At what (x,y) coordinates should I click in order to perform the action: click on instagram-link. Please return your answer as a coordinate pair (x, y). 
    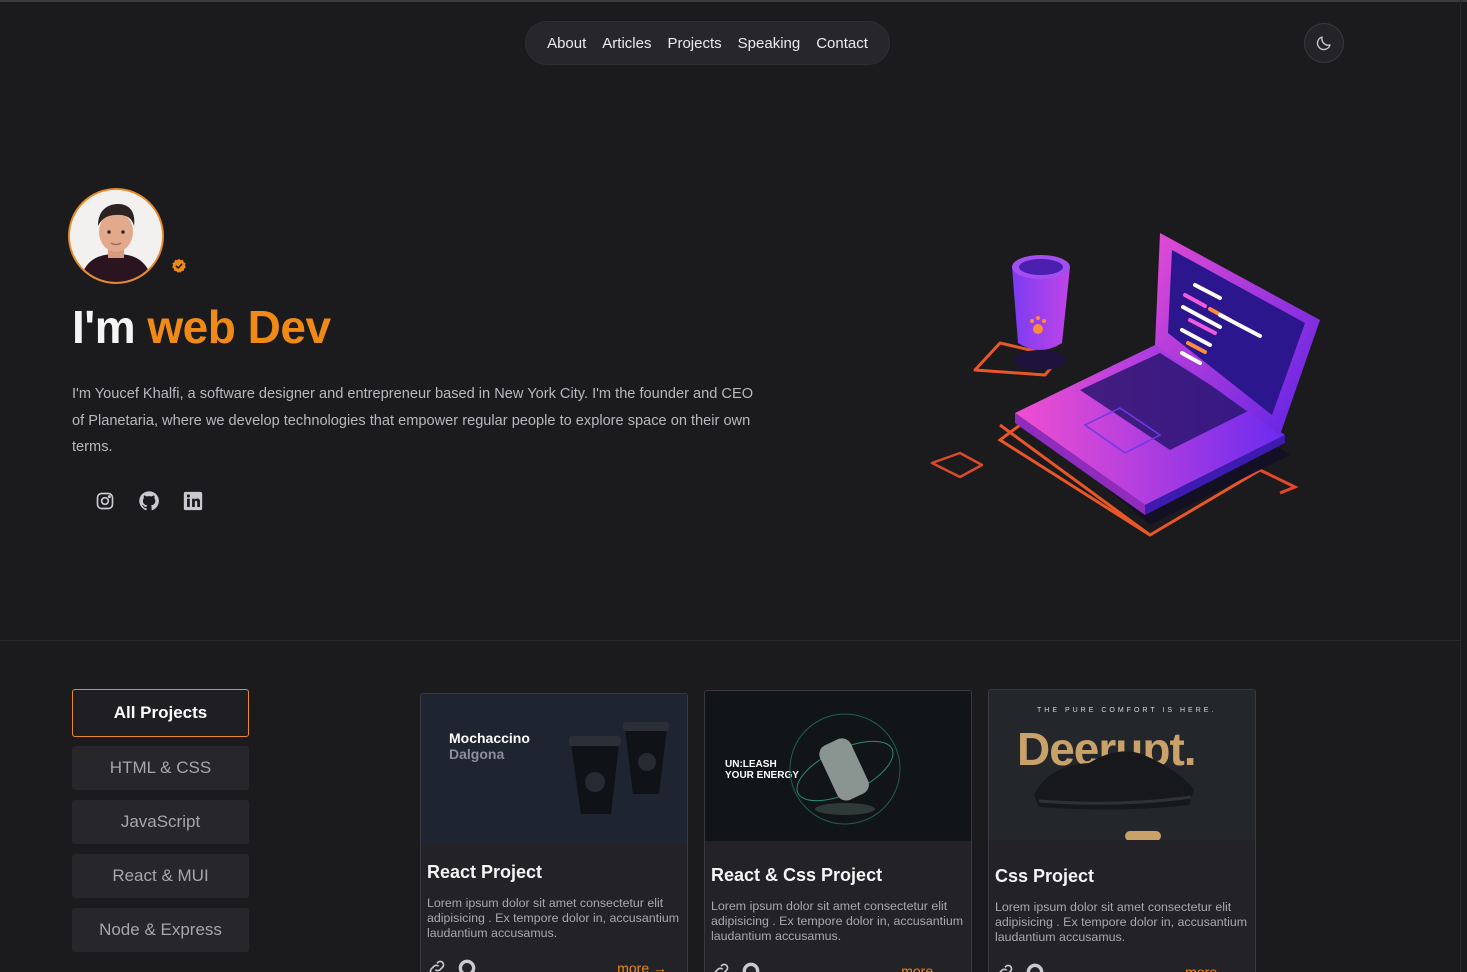
    Looking at the image, I should click on (105, 501).